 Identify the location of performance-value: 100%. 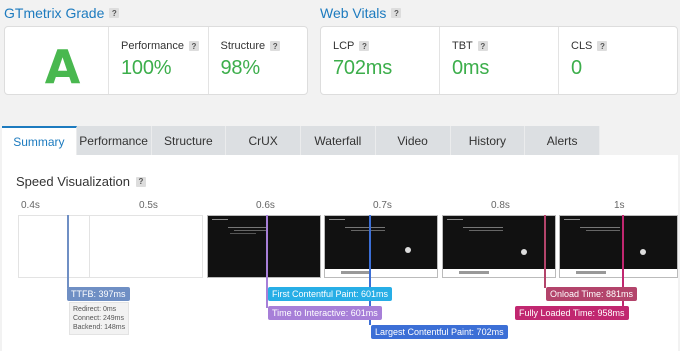
(146, 68).